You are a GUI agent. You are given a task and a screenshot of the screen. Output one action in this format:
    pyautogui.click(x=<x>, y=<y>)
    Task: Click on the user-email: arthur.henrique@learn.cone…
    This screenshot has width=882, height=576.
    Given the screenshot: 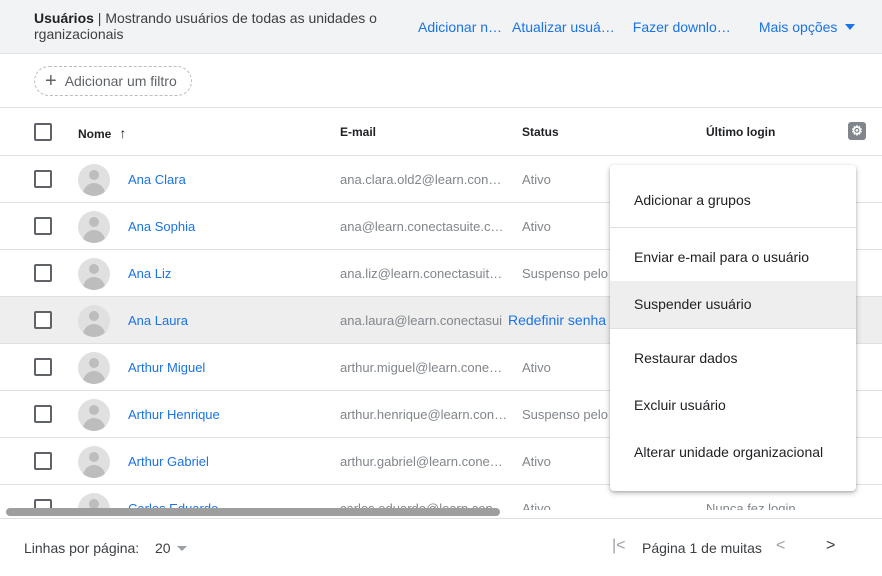 What is the action you would take?
    pyautogui.click(x=424, y=414)
    